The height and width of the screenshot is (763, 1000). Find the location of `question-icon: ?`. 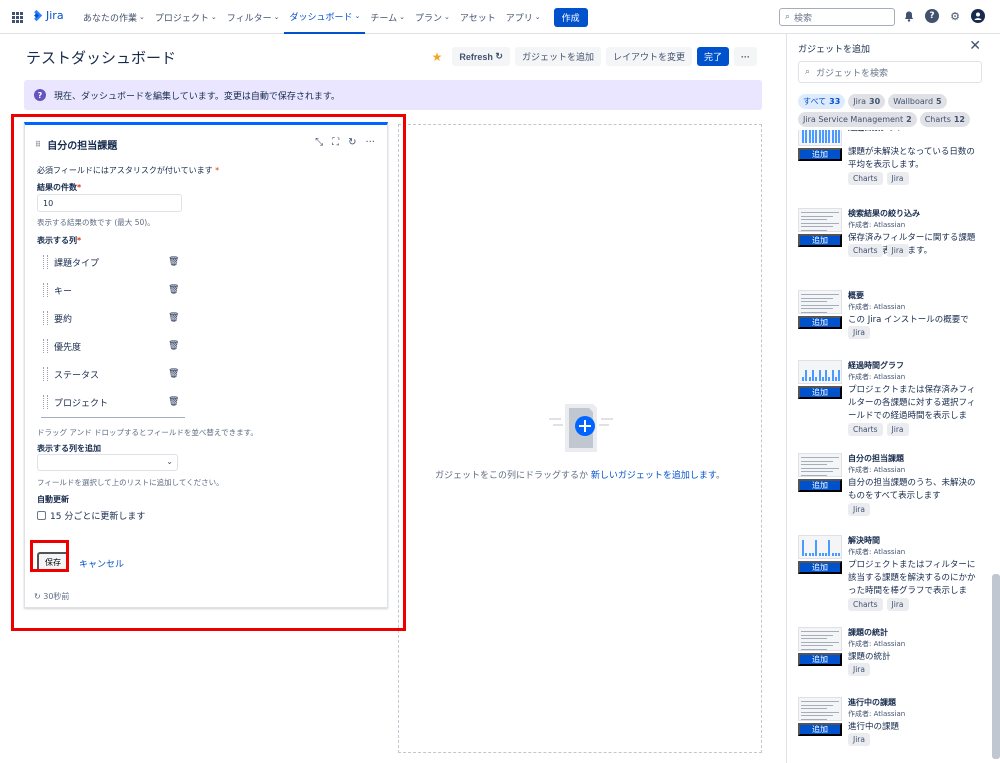

question-icon: ? is located at coordinates (40, 95).